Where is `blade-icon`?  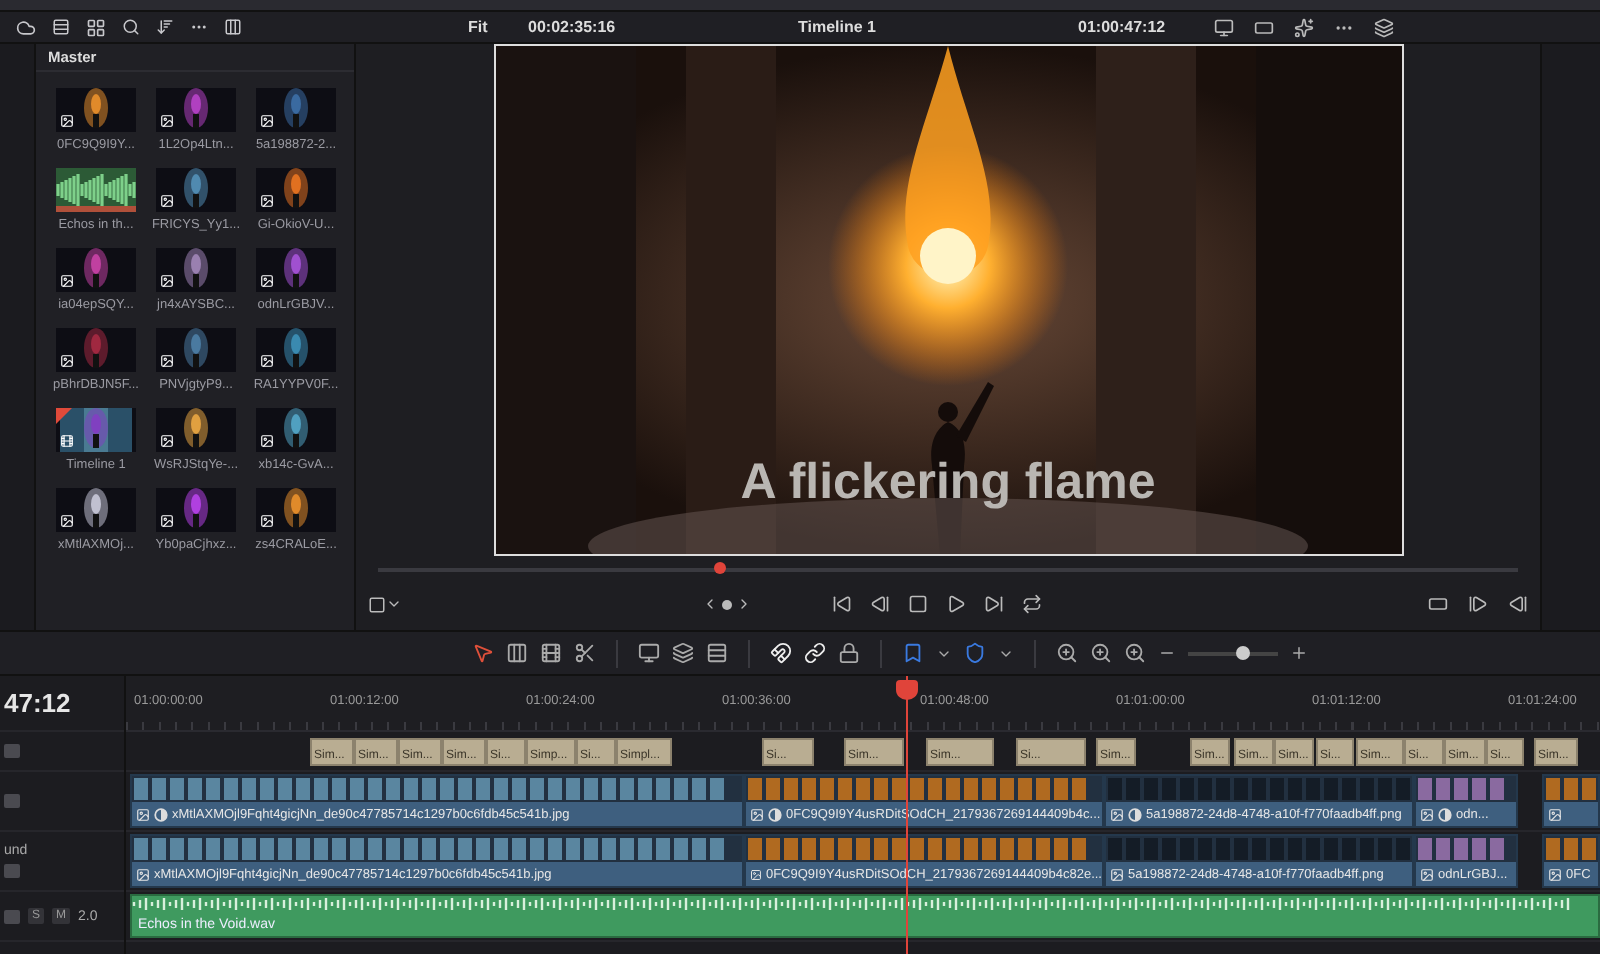 blade-icon is located at coordinates (585, 653).